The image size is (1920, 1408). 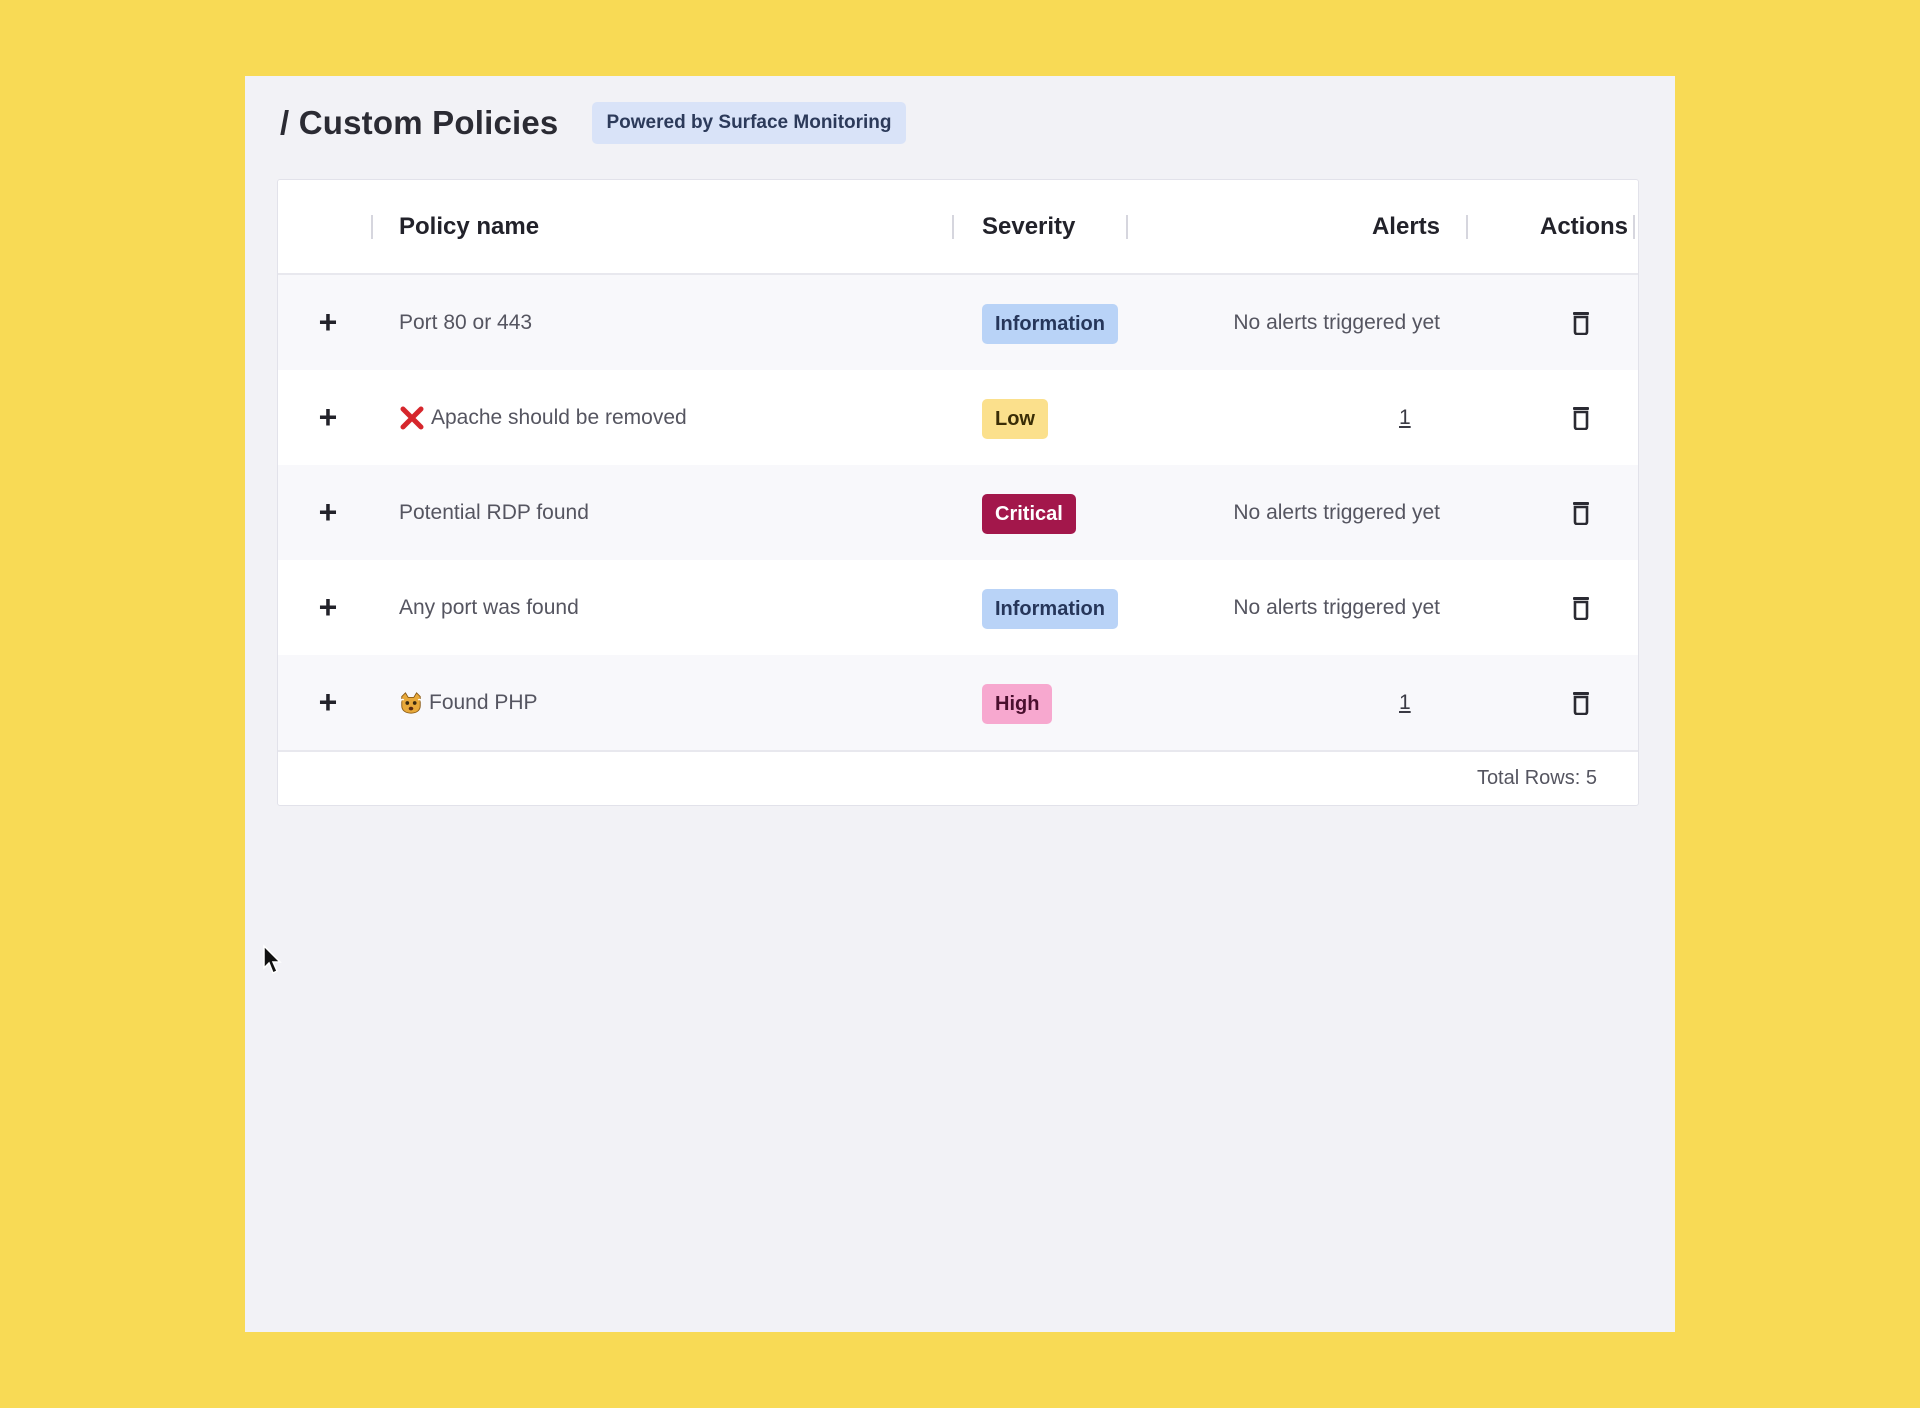 What do you see at coordinates (1406, 226) in the screenshot?
I see `column-header-alerts: Alerts` at bounding box center [1406, 226].